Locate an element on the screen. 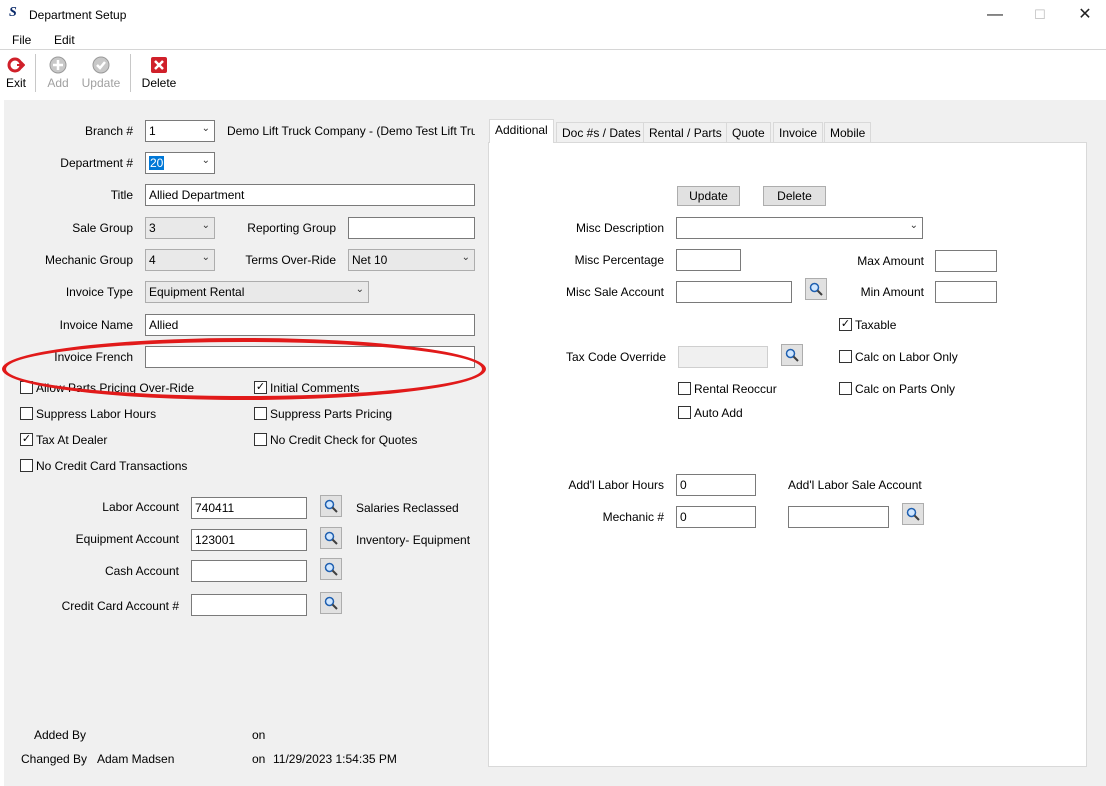  delete-label: Delete is located at coordinates (159, 83).